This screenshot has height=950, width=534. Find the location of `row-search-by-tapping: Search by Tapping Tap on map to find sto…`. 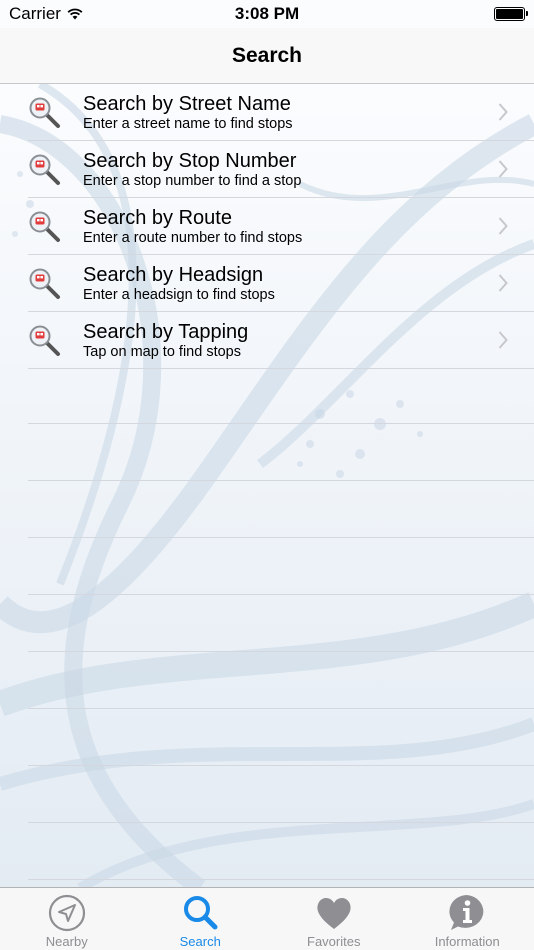

row-search-by-tapping: Search by Tapping Tap on map to find sto… is located at coordinates (267, 340).